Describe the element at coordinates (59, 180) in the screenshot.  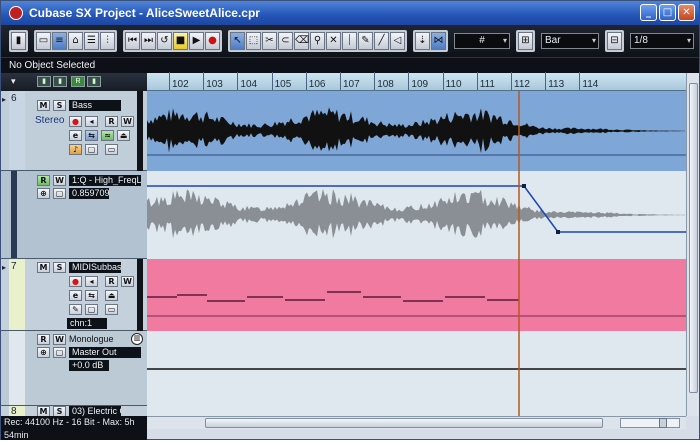
I see `automation-write-button: W` at that location.